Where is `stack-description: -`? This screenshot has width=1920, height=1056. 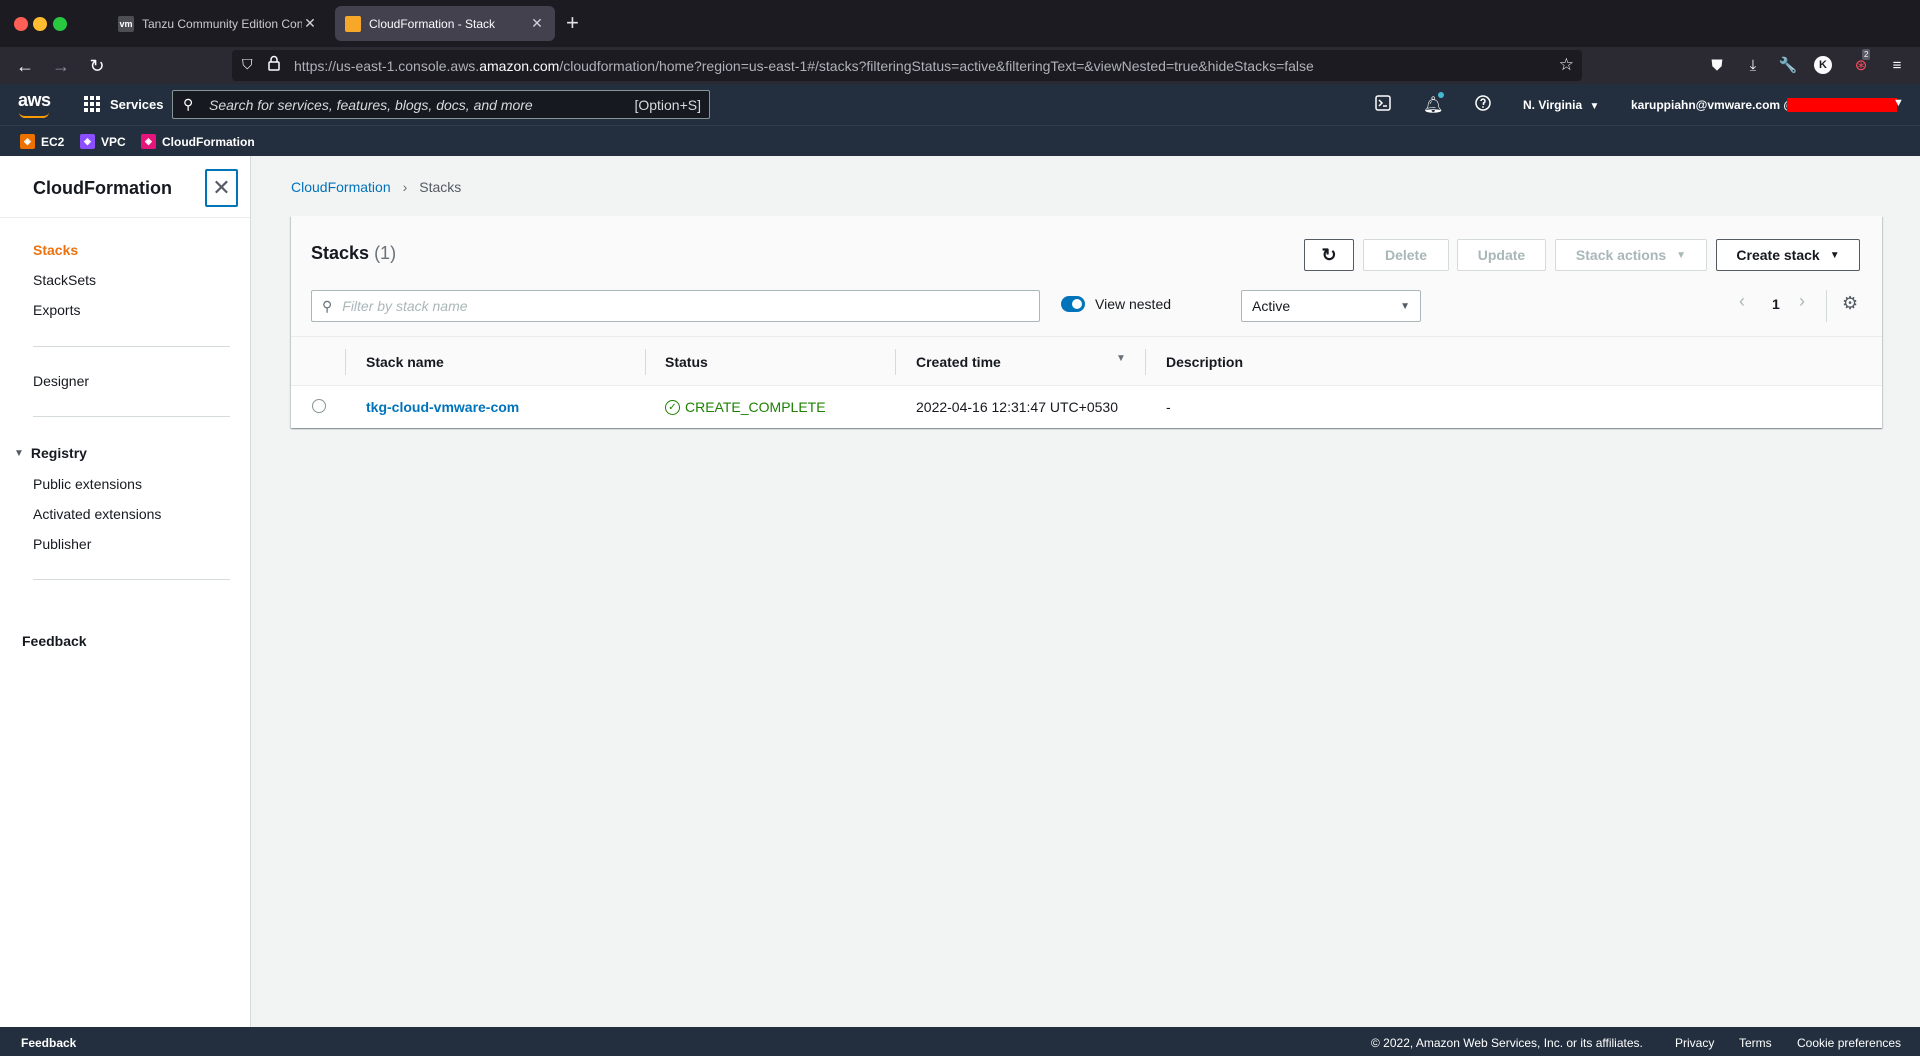 stack-description: - is located at coordinates (1168, 407).